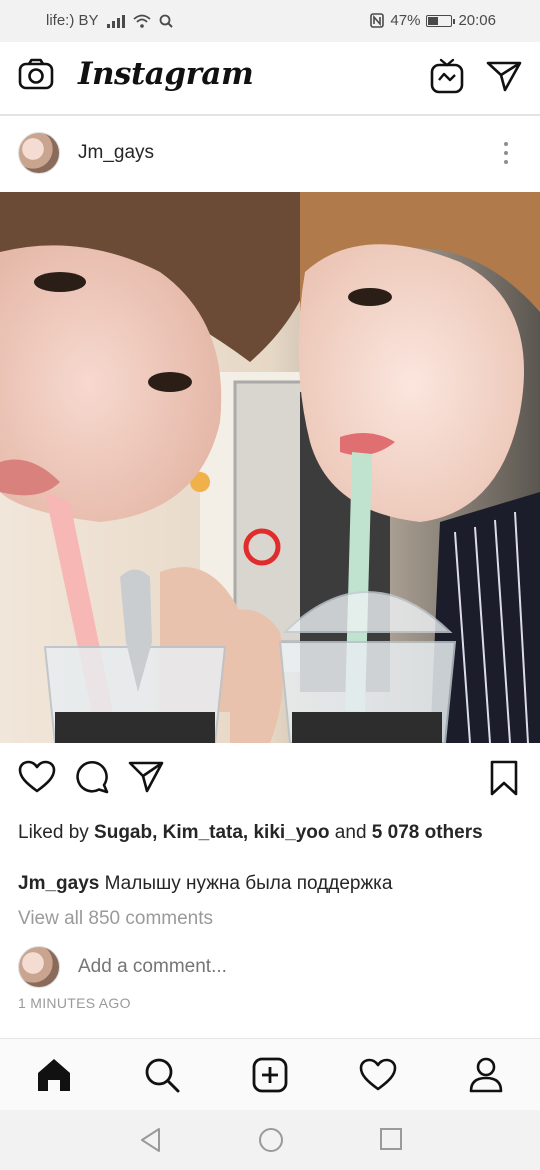  Describe the element at coordinates (477, 20) in the screenshot. I see `clock: 20:06` at that location.